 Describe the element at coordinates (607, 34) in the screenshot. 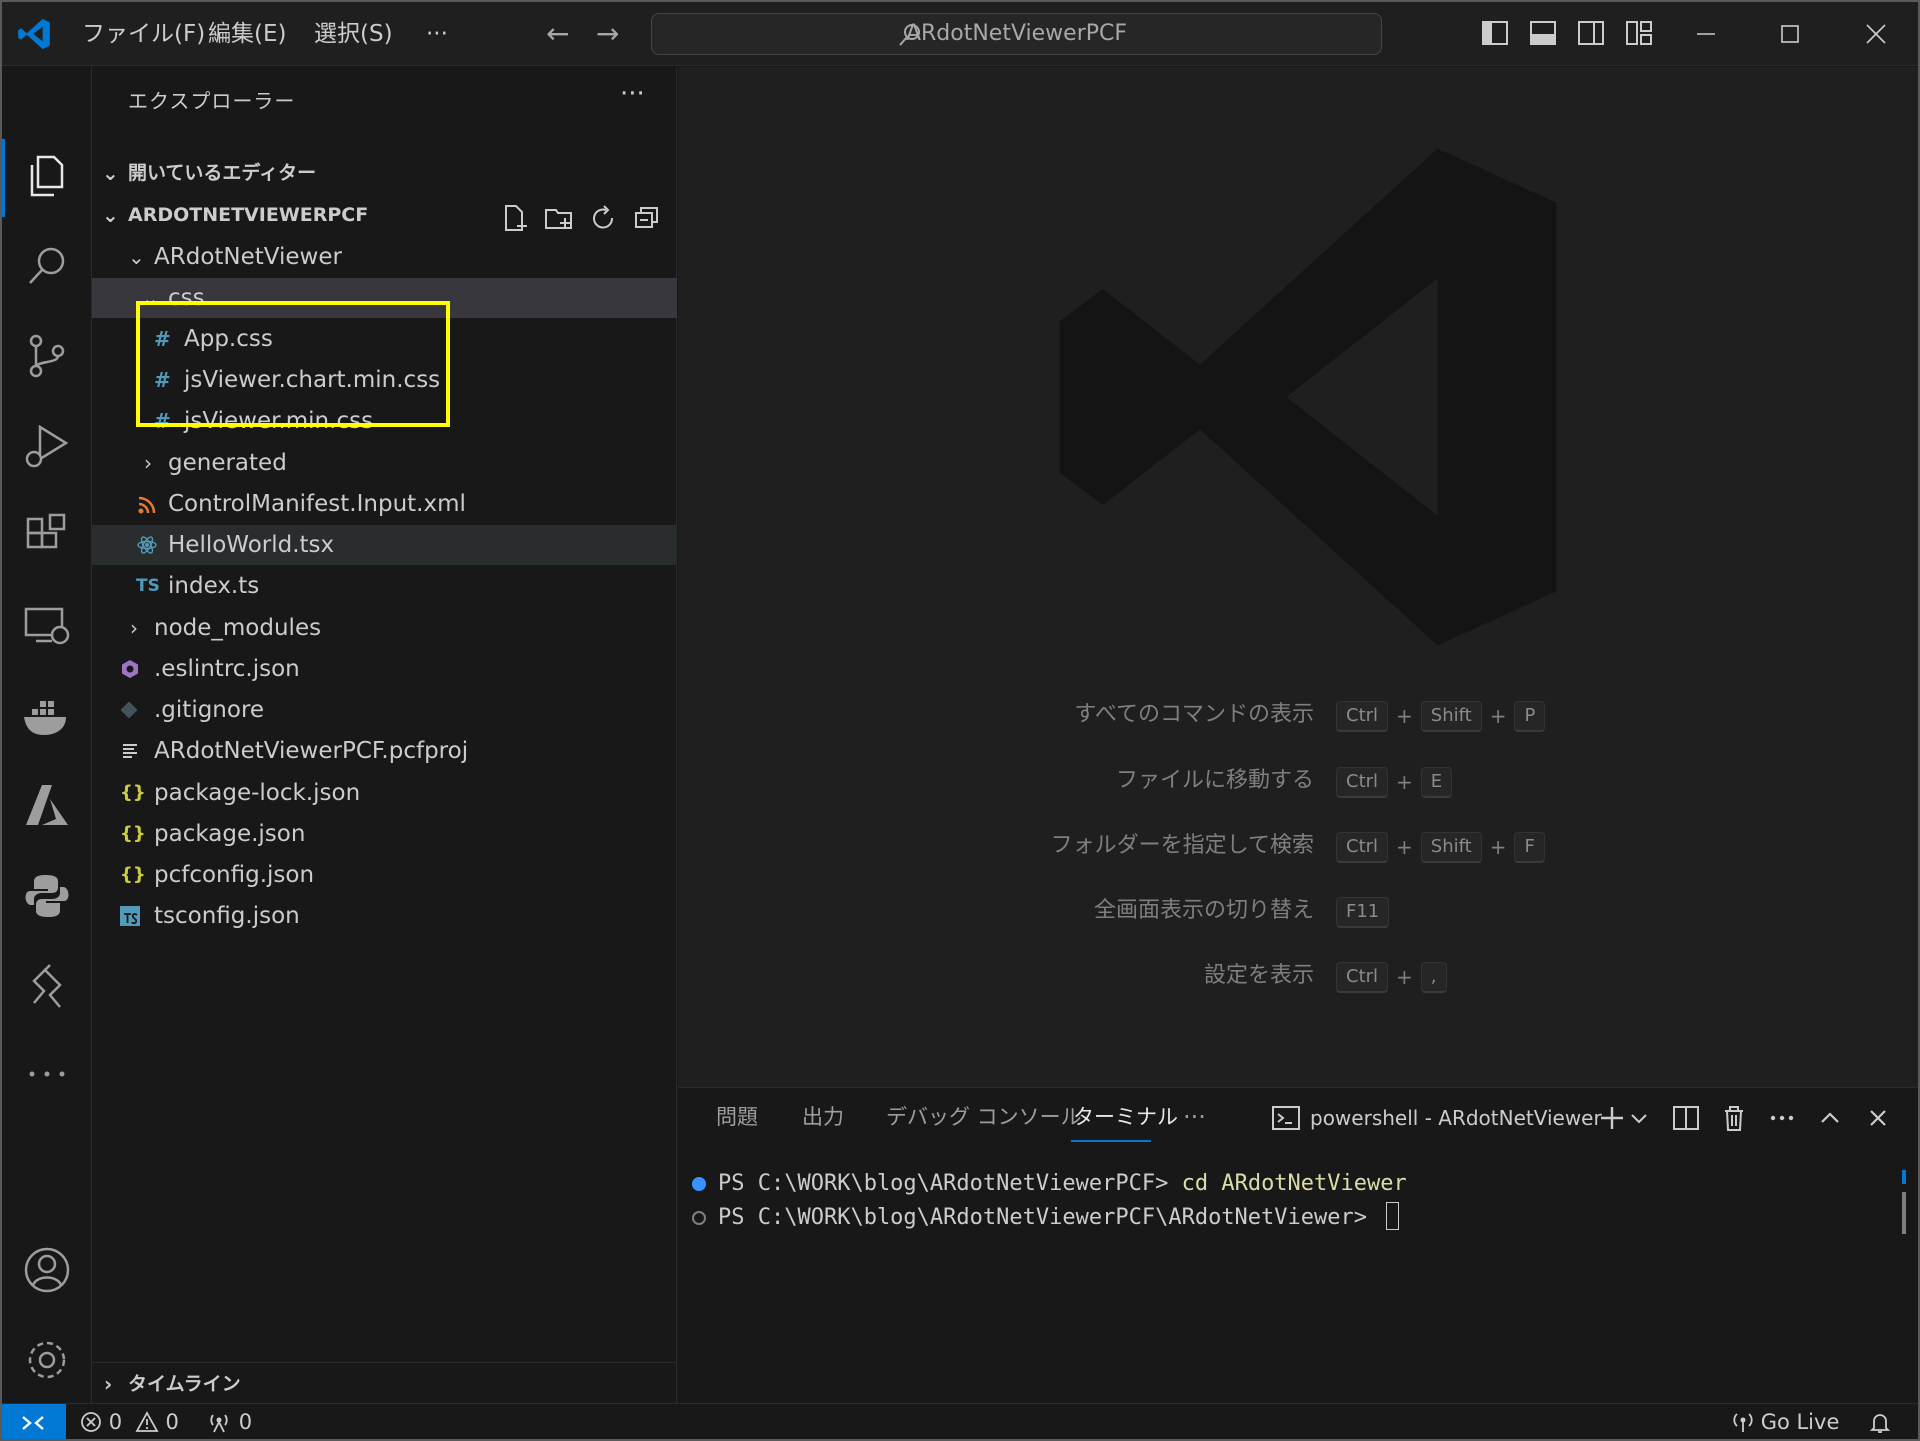

I see `forward-button: →` at that location.